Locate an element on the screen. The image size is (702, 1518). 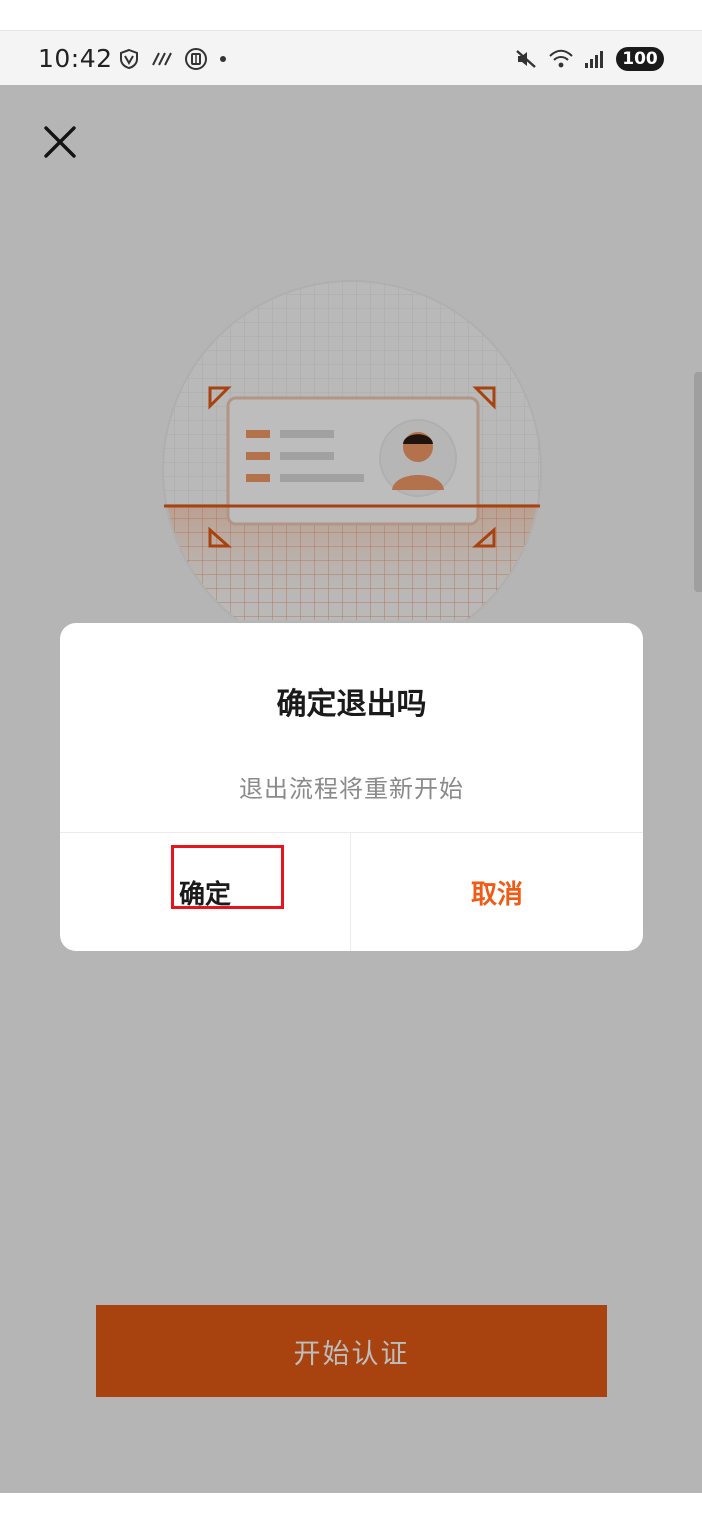
dot-icon is located at coordinates (223, 59).